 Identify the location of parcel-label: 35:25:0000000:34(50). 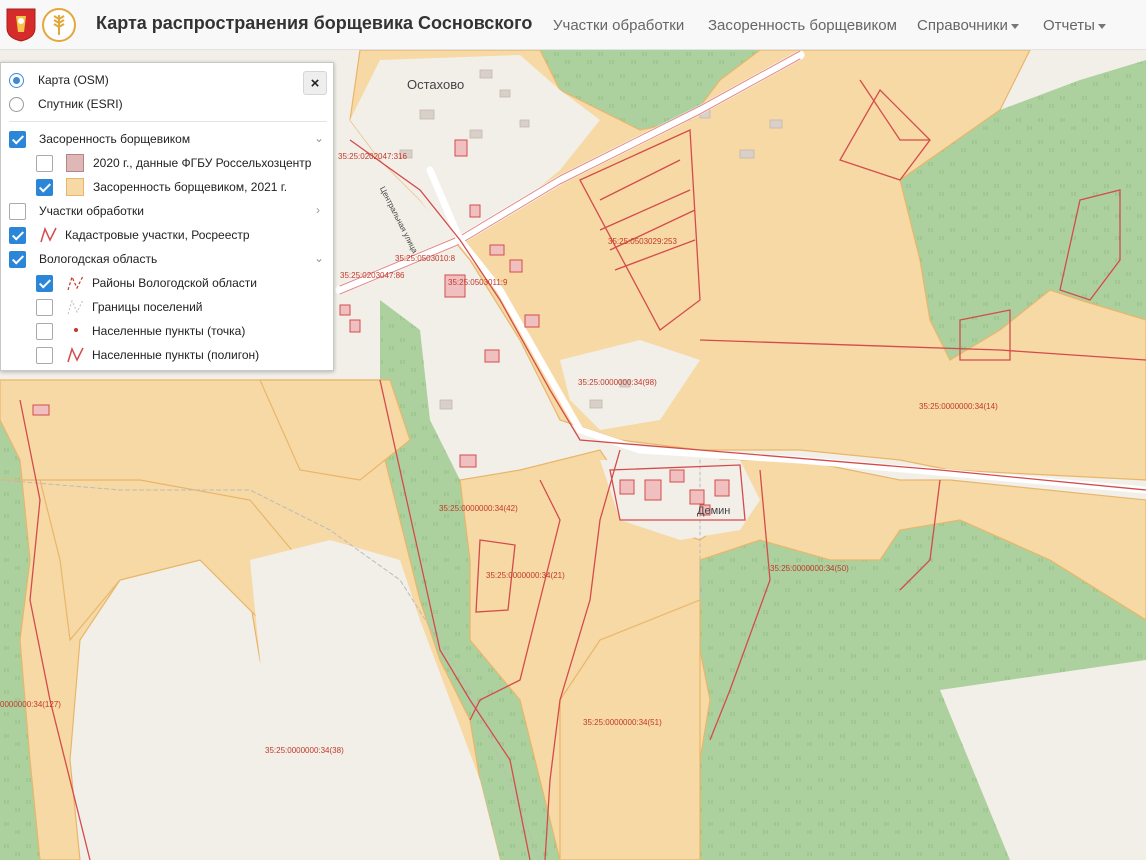
(809, 568).